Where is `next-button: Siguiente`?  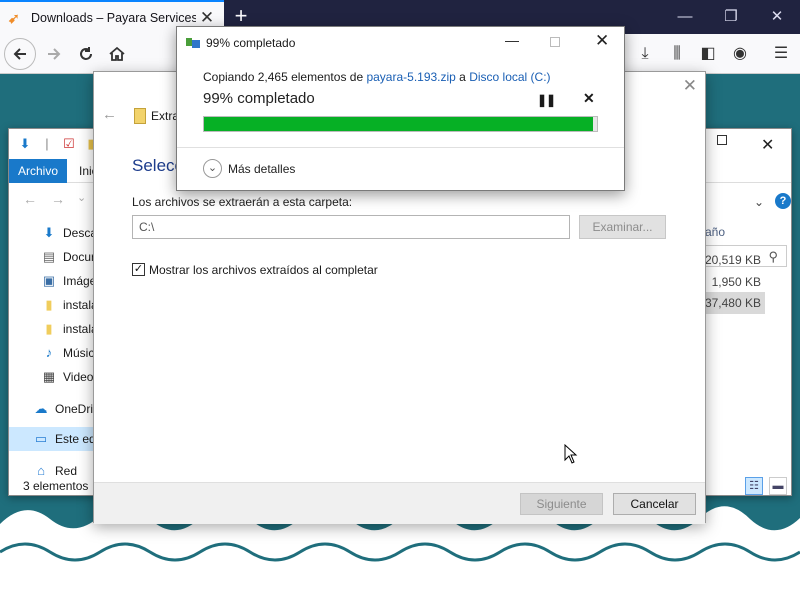
next-button: Siguiente is located at coordinates (561, 504).